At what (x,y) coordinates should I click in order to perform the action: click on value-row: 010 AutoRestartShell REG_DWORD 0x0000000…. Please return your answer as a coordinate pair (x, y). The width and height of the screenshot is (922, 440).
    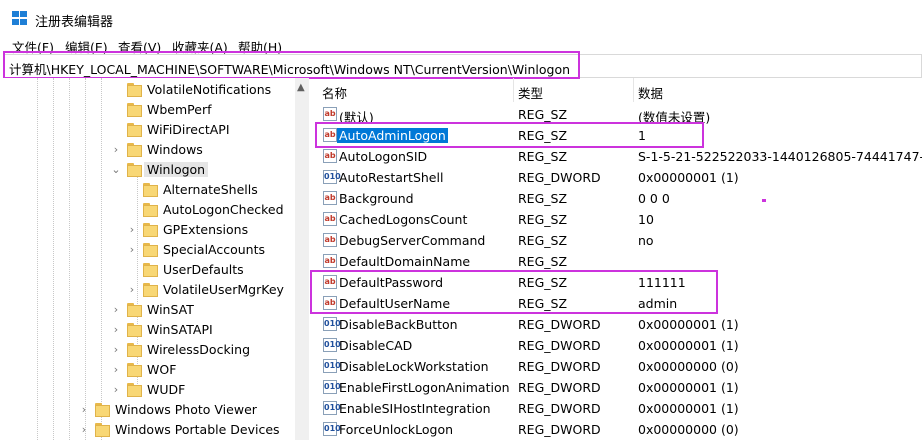
    Looking at the image, I should click on (616, 177).